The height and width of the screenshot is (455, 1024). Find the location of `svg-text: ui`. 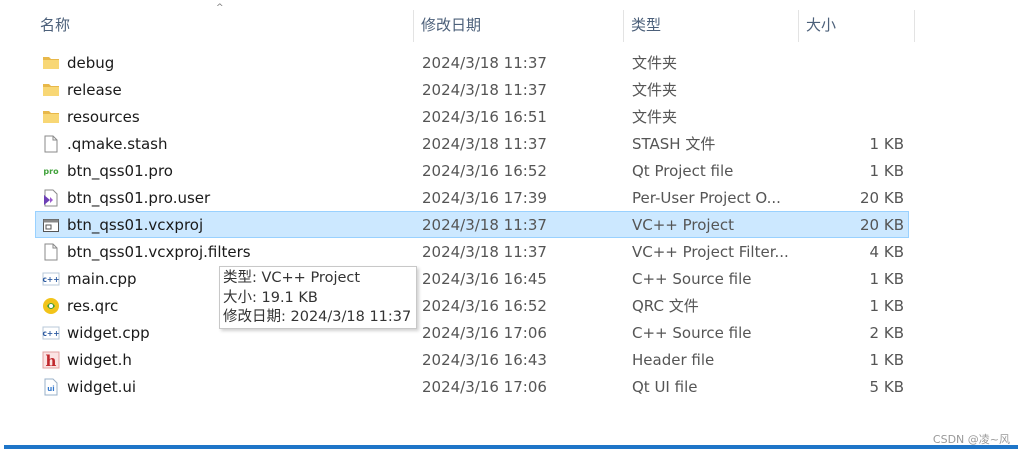

svg-text: ui is located at coordinates (50, 389).